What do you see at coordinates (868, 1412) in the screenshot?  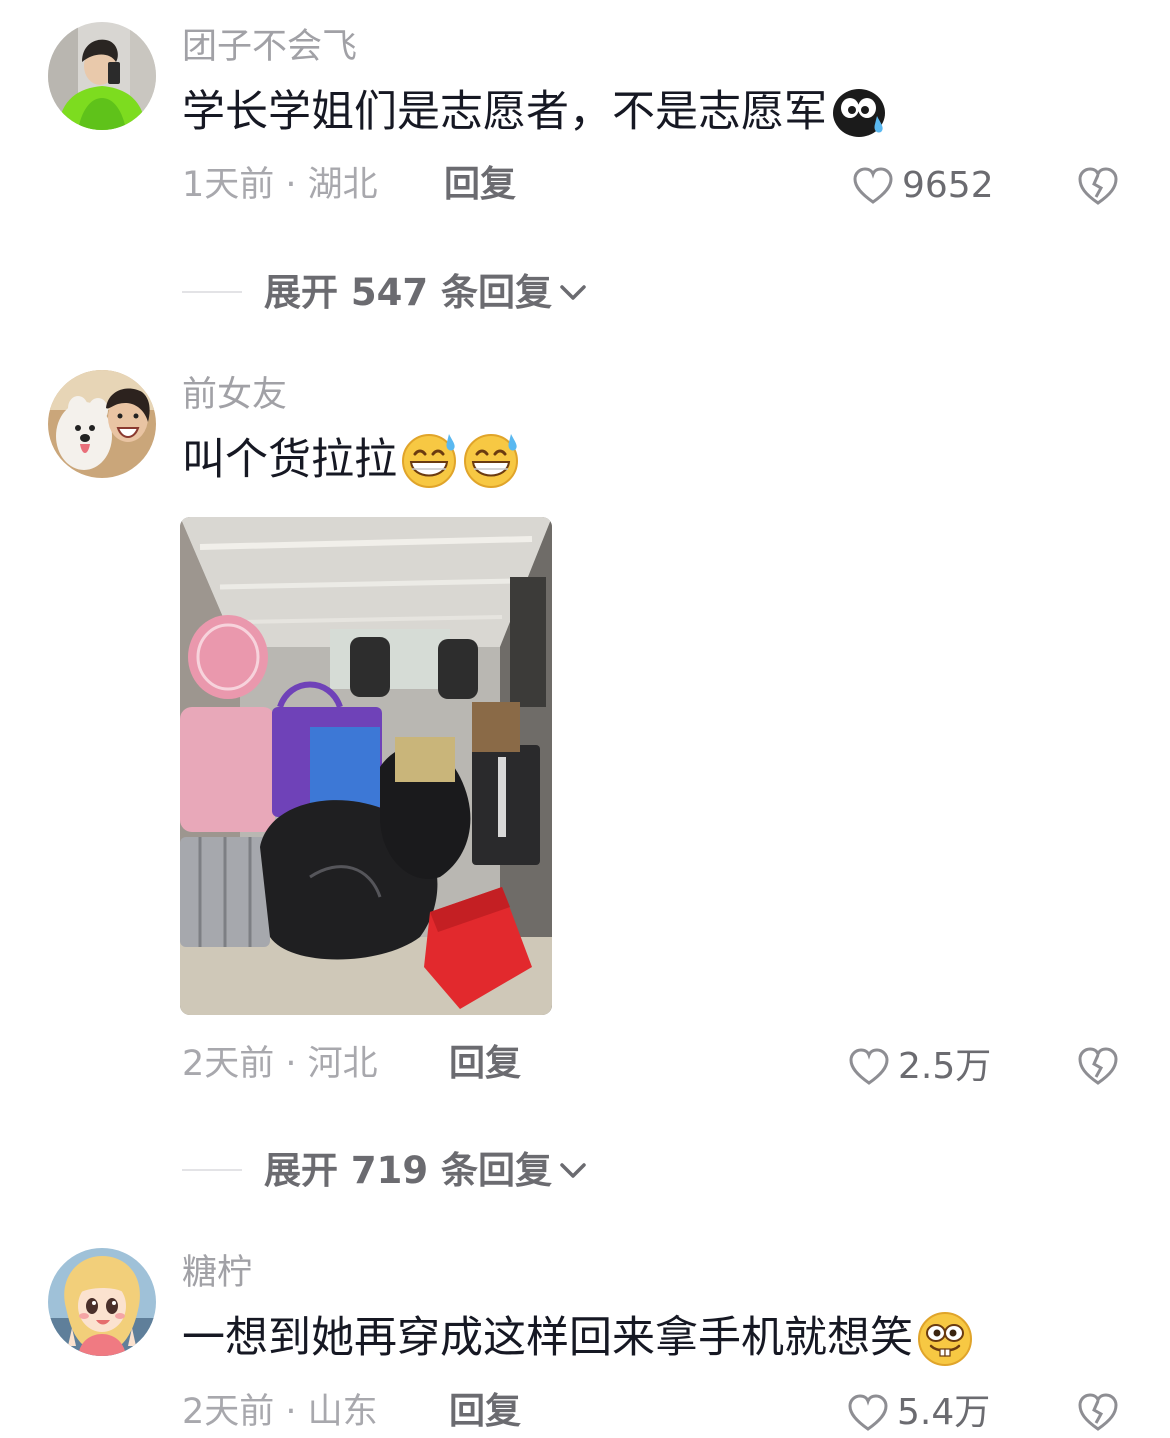 I see `heart-outline-icon` at bounding box center [868, 1412].